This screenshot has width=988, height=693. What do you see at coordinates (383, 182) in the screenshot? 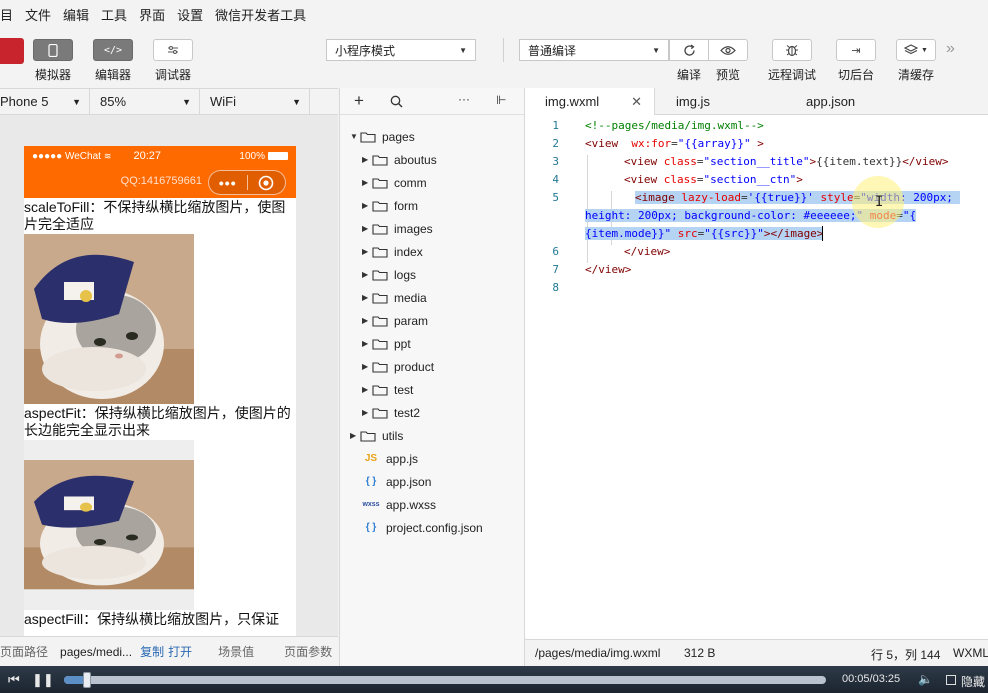
I see `tree-folder-comm: ▶ comm` at bounding box center [383, 182].